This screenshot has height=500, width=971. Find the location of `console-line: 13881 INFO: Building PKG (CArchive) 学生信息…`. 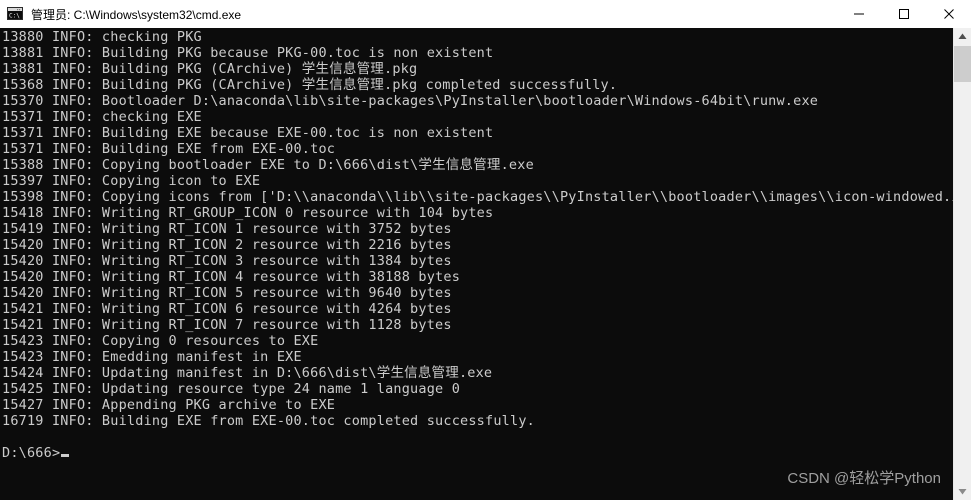

console-line: 13881 INFO: Building PKG (CArchive) 学生信息… is located at coordinates (210, 69).